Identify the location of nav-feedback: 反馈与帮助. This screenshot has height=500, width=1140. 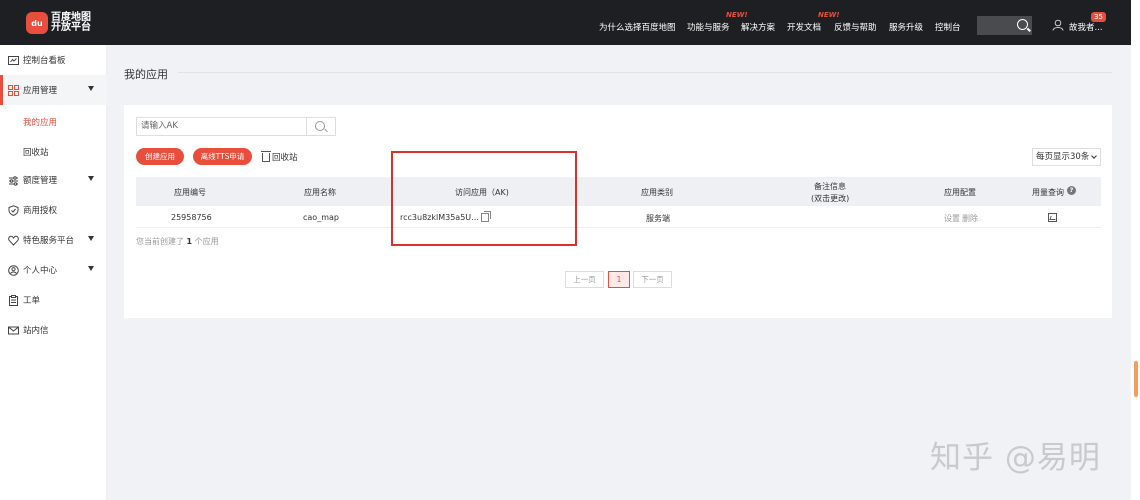
(855, 27).